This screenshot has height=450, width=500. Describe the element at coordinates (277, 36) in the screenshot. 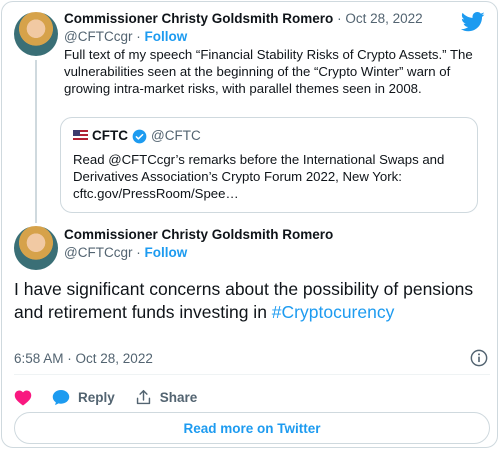

I see `parent-handle-line: @CFTCcgr · Follow` at that location.